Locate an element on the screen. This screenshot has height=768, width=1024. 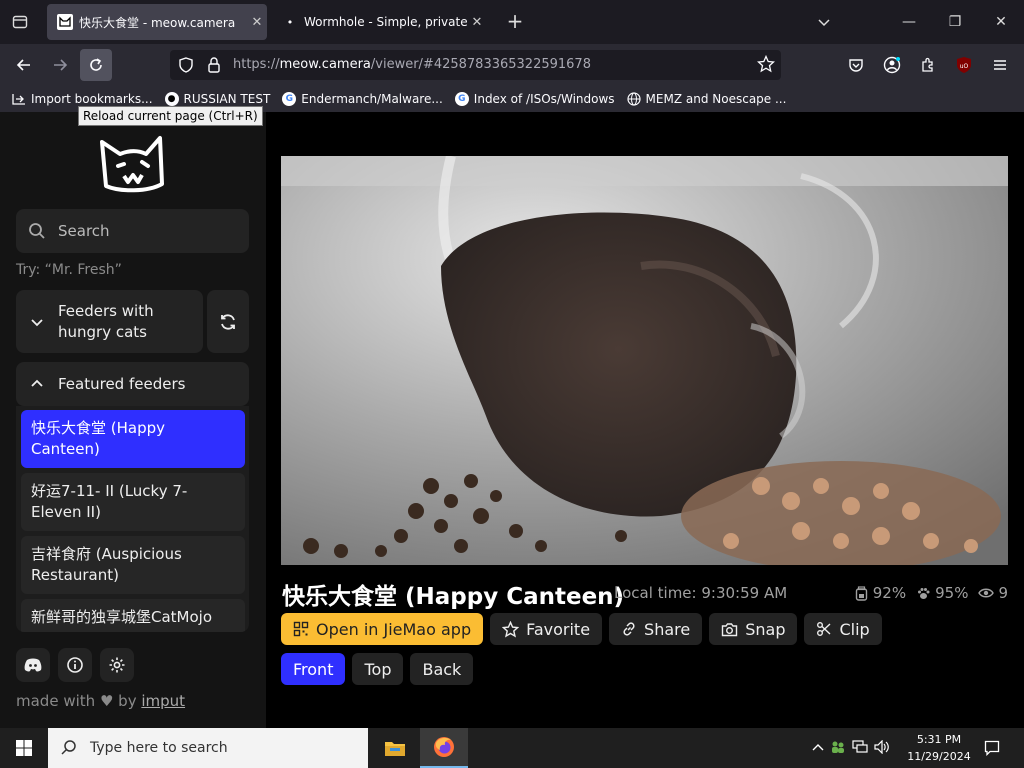
sidebar-footer-buttons is located at coordinates (75, 665).